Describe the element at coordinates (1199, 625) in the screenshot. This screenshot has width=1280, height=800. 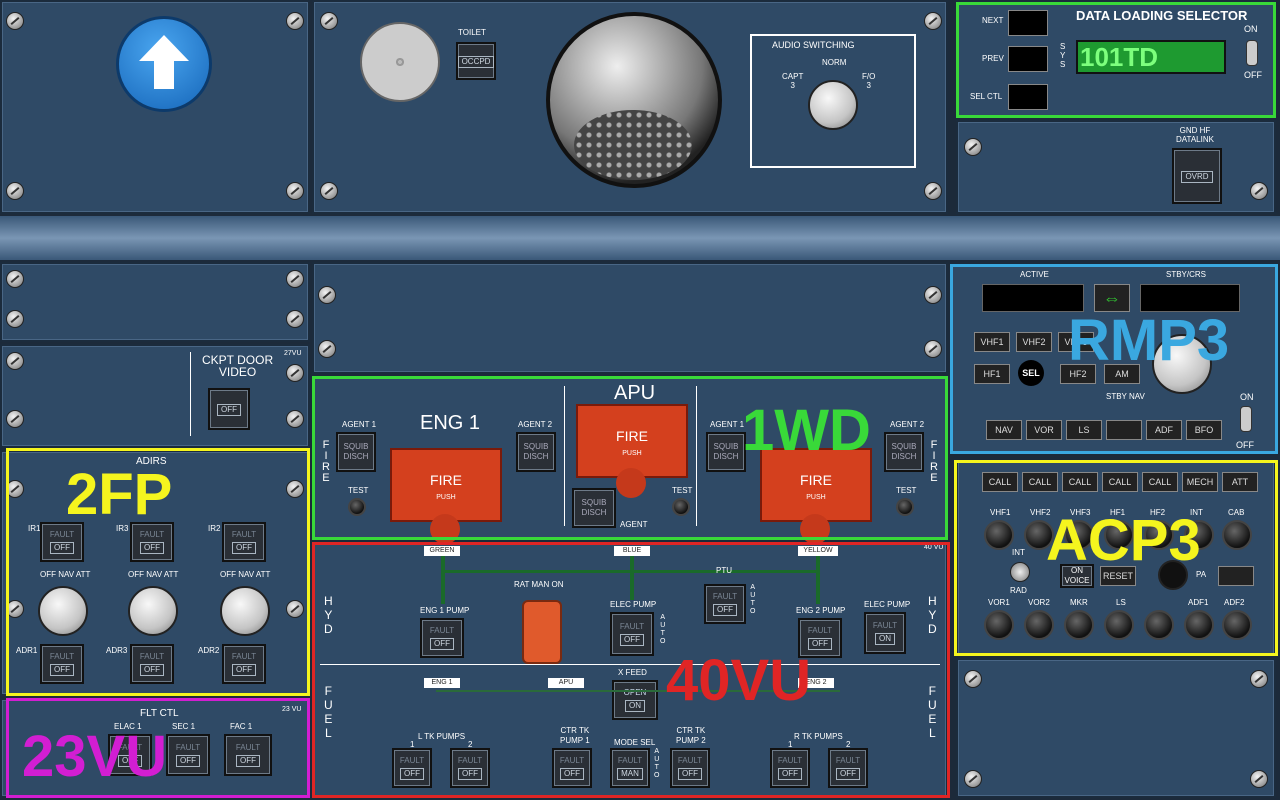
I see `acp-adf1-knob` at that location.